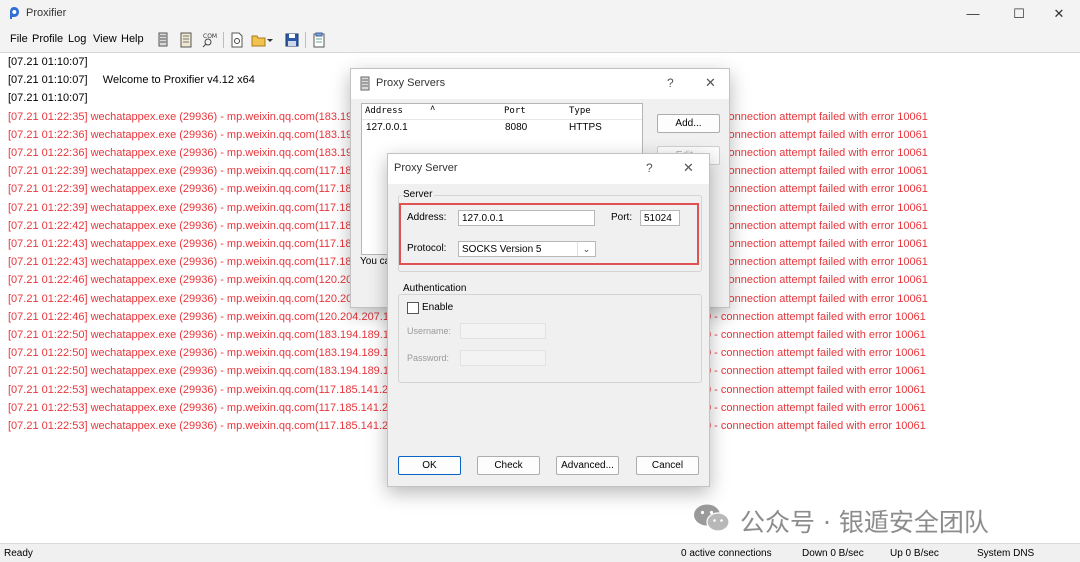  What do you see at coordinates (292, 40) in the screenshot?
I see `save-profile-icon` at bounding box center [292, 40].